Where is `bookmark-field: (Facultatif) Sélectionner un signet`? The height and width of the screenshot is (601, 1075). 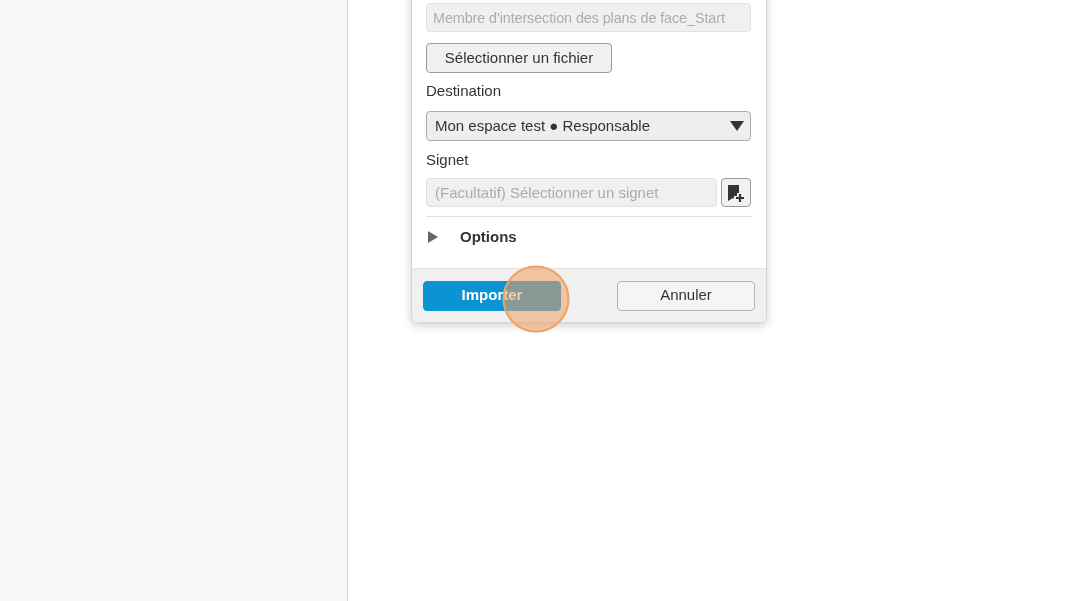 bookmark-field: (Facultatif) Sélectionner un signet is located at coordinates (571, 192).